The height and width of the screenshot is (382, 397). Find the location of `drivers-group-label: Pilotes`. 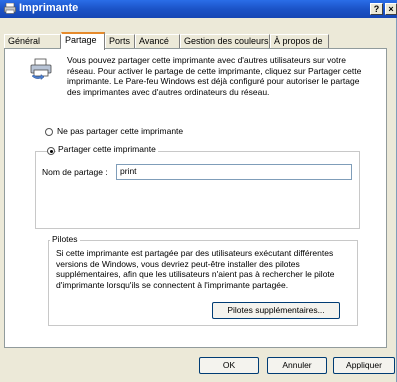

drivers-group-label: Pilotes is located at coordinates (65, 239).